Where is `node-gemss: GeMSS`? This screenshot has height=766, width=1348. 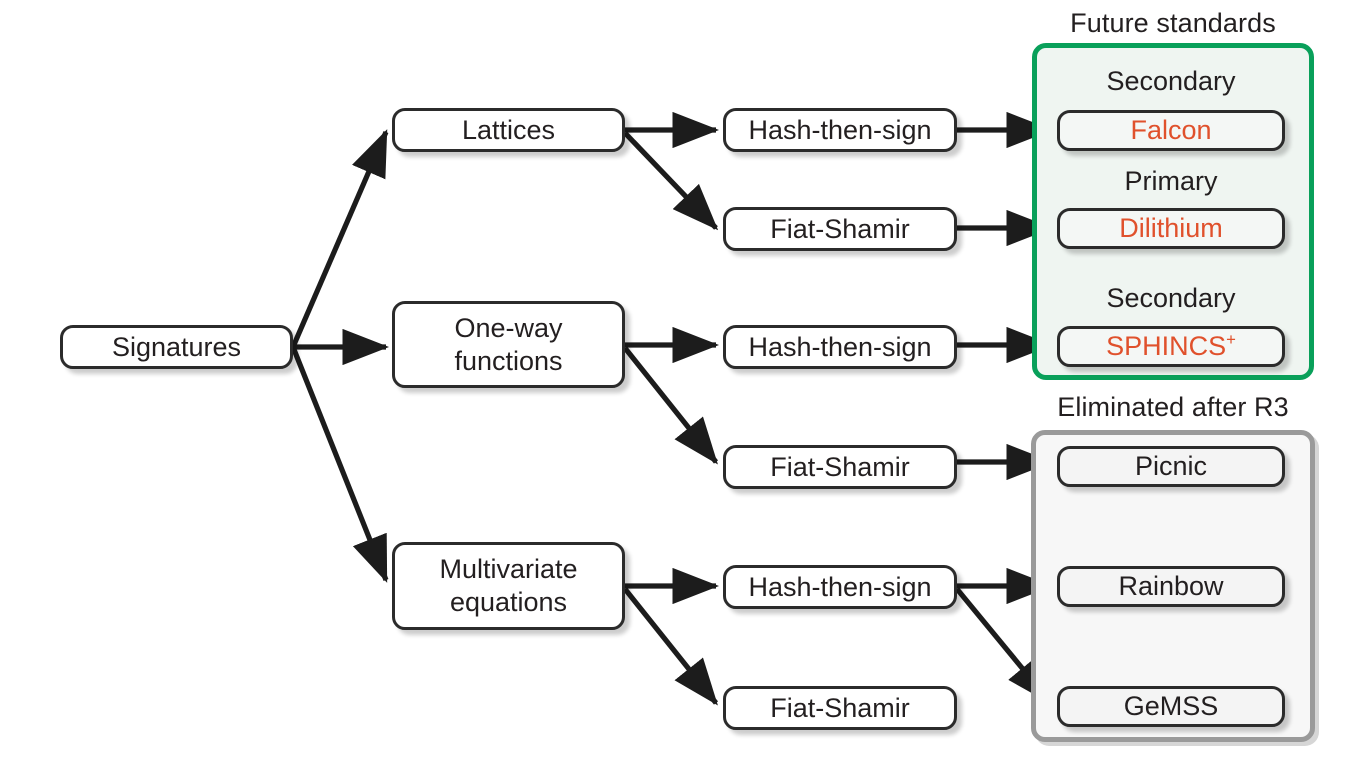 node-gemss: GeMSS is located at coordinates (1171, 706).